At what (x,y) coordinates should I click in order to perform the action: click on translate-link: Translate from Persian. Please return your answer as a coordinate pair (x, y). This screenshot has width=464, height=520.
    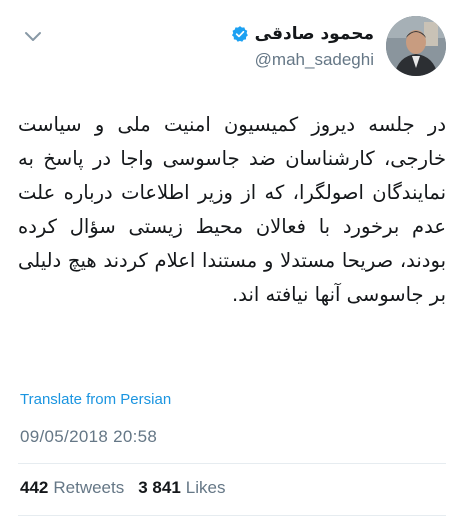
    Looking at the image, I should click on (95, 399).